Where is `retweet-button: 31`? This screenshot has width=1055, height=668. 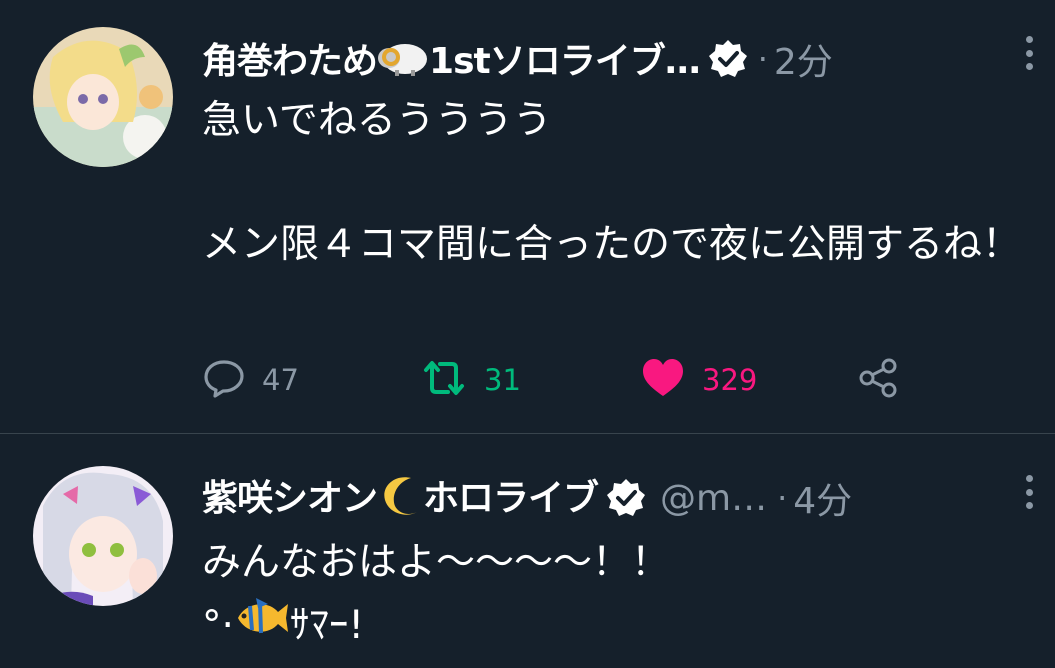
retweet-button: 31 is located at coordinates (470, 380).